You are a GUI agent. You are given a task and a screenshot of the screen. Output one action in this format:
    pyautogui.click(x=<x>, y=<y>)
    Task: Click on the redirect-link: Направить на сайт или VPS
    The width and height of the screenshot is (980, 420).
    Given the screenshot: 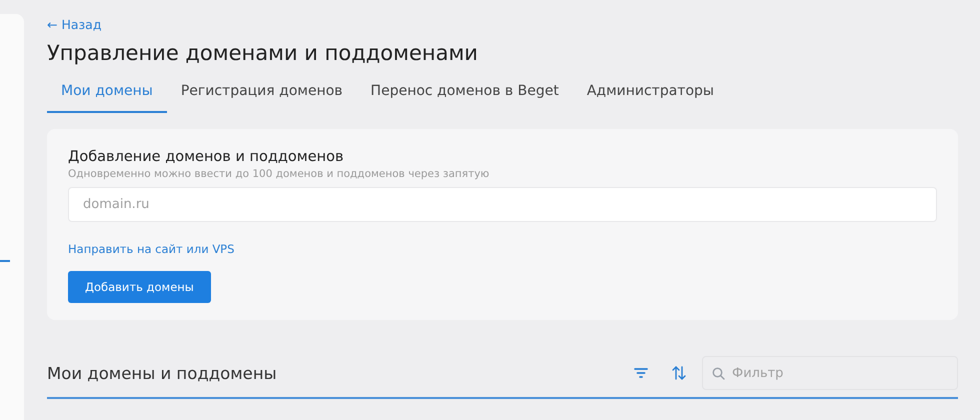 What is the action you would take?
    pyautogui.click(x=151, y=249)
    